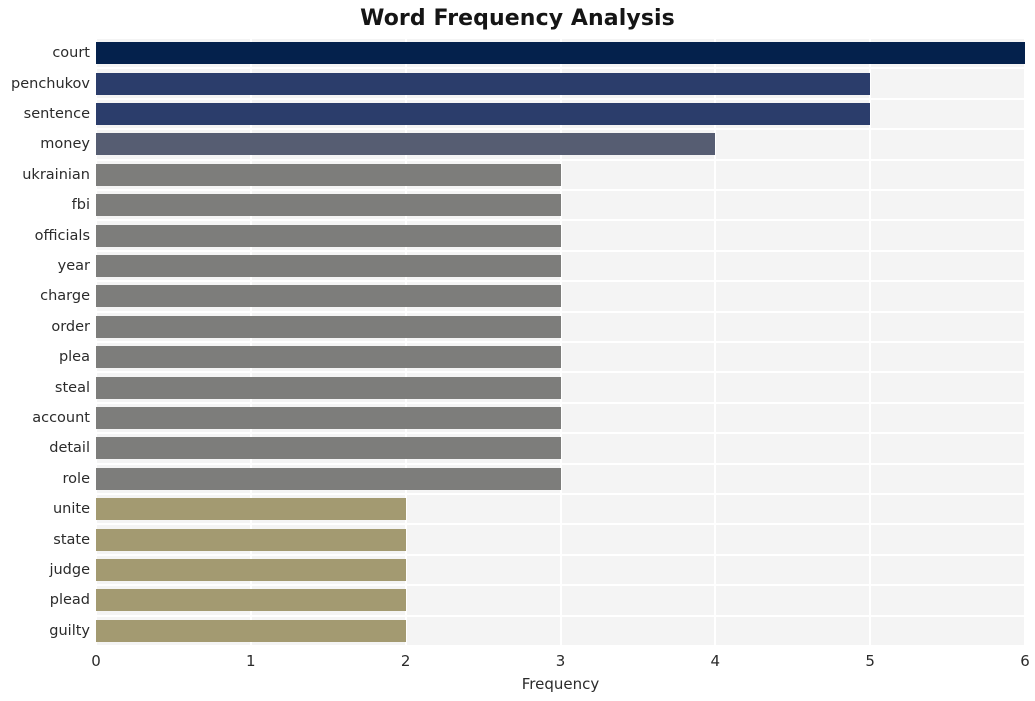 This screenshot has width=1035, height=701. I want to click on x-tick-label: 5, so click(870, 661).